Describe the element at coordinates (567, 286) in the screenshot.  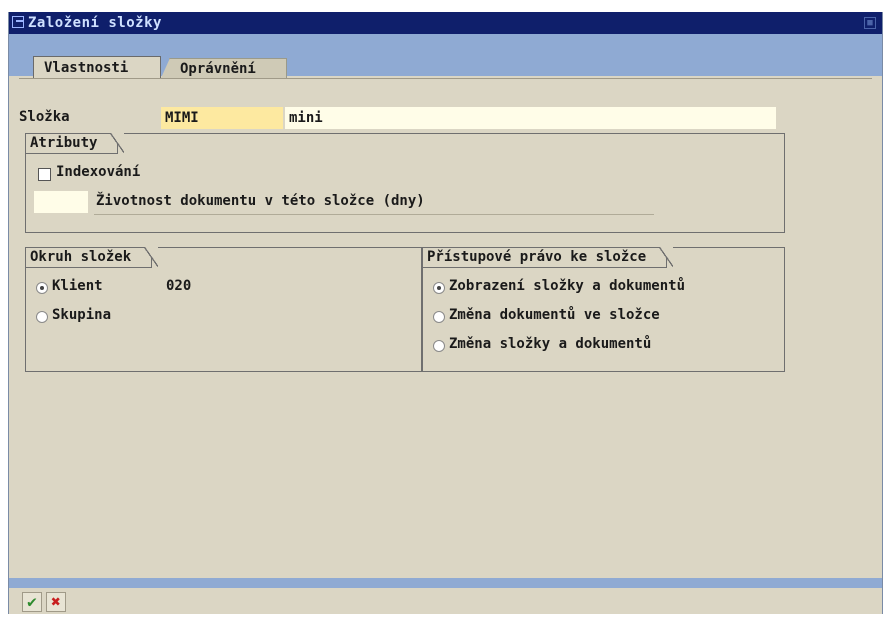
I see `zobrazeni-label: Zobrazení složky a dokumentů` at that location.